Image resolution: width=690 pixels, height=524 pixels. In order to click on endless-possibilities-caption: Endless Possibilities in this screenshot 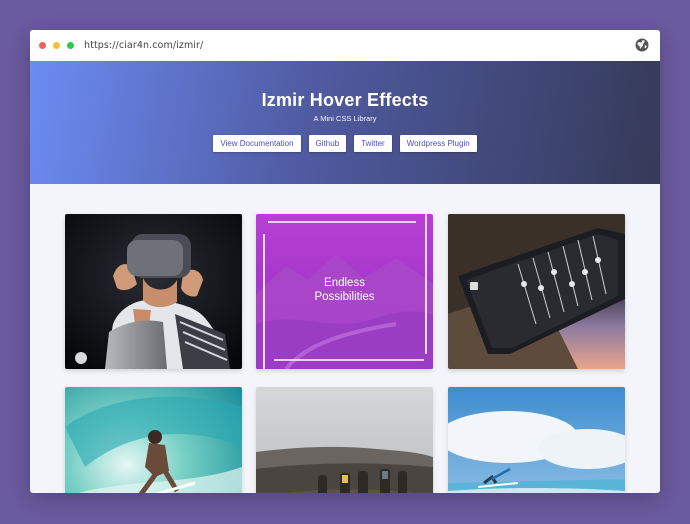, I will do `click(344, 290)`.